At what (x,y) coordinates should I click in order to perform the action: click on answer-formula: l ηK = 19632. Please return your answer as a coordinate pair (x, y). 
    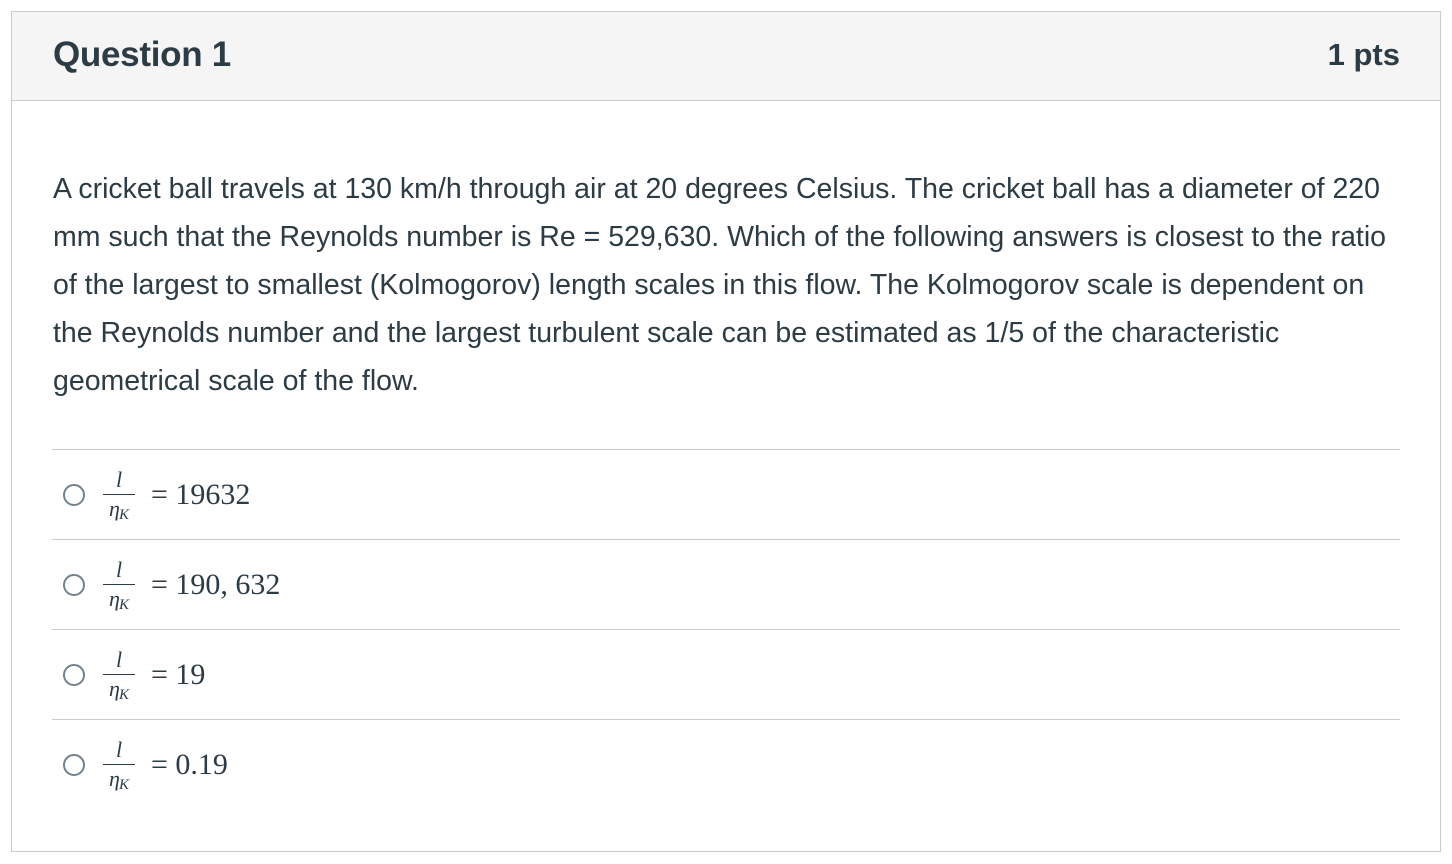
    Looking at the image, I should click on (176, 495).